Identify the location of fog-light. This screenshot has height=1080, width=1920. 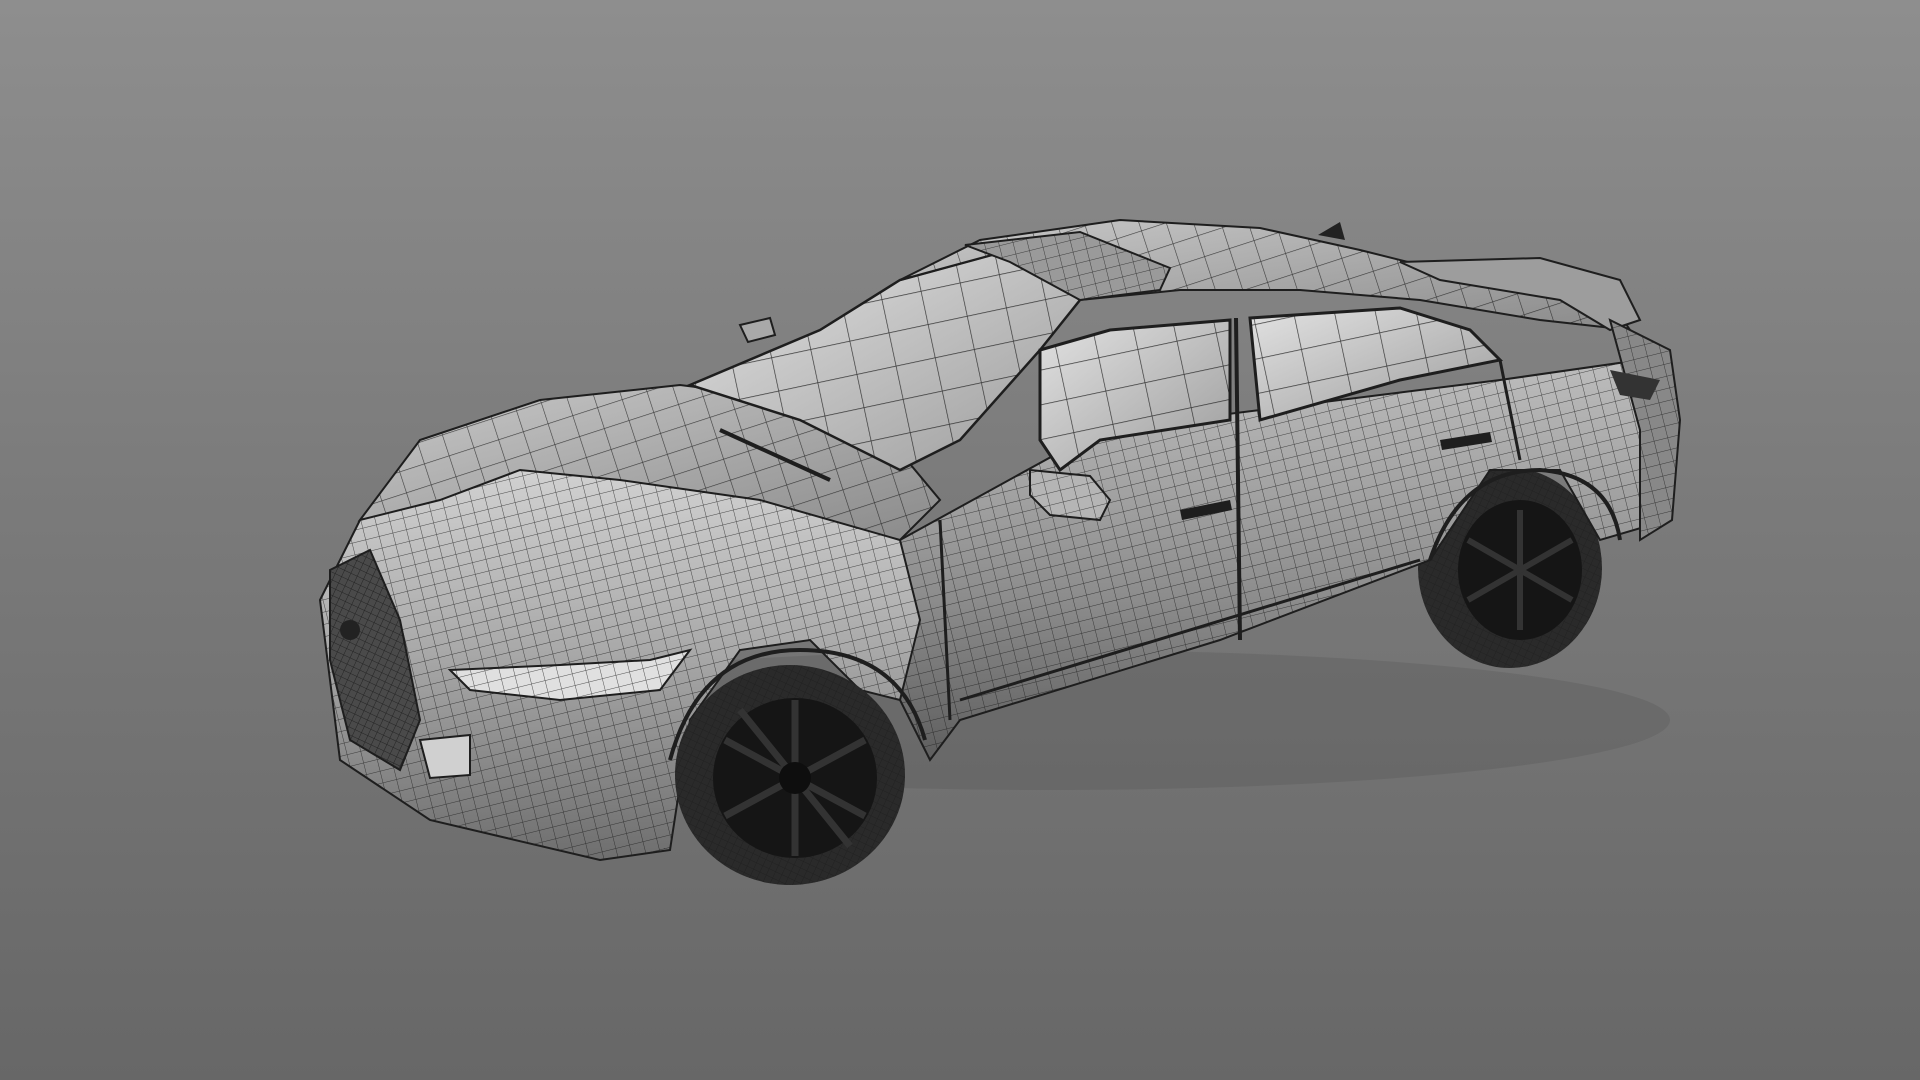
(444, 756).